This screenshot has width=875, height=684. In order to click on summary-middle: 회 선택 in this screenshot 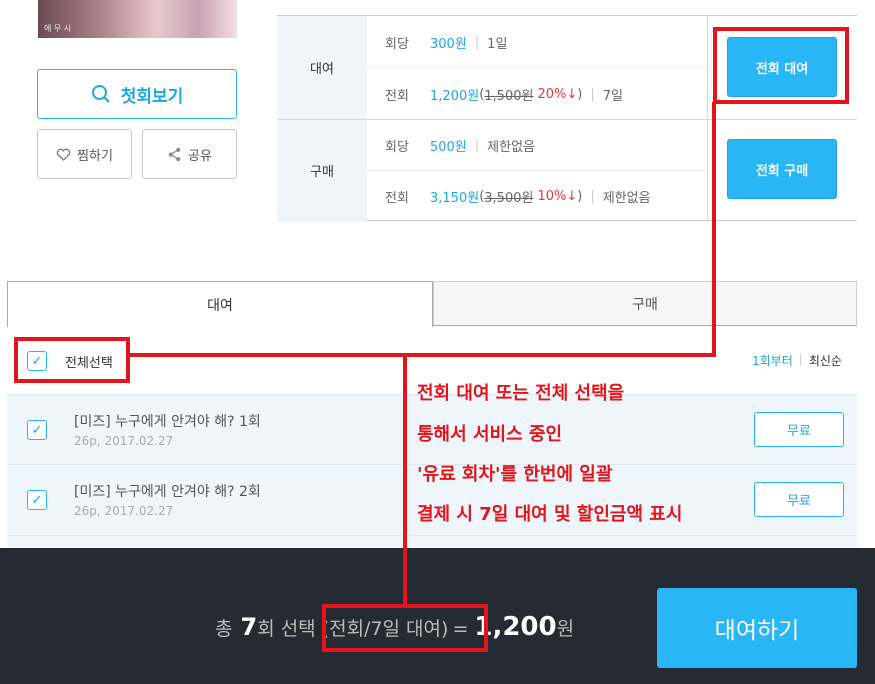, I will do `click(286, 629)`.